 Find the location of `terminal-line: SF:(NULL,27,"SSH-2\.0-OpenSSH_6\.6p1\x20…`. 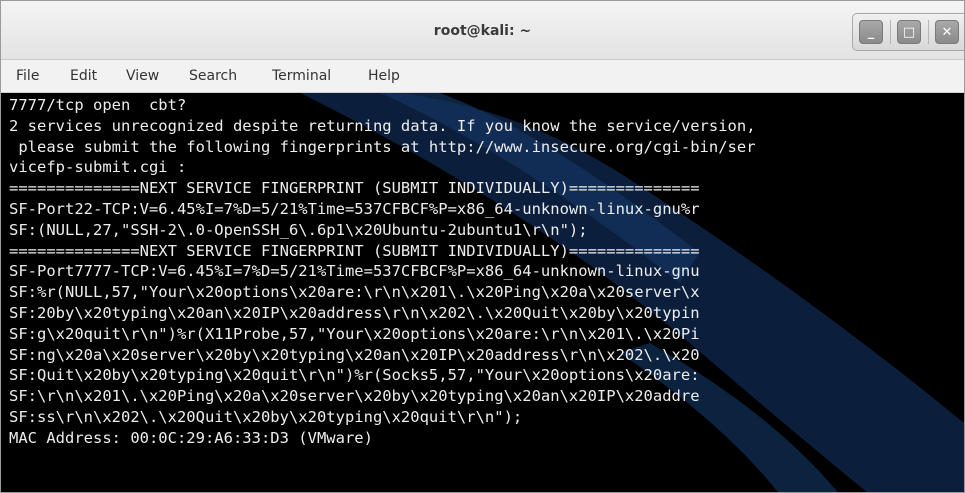

terminal-line: SF:(NULL,27,"SSH-2\.0-OpenSSH_6\.6p1\x20… is located at coordinates (298, 229).